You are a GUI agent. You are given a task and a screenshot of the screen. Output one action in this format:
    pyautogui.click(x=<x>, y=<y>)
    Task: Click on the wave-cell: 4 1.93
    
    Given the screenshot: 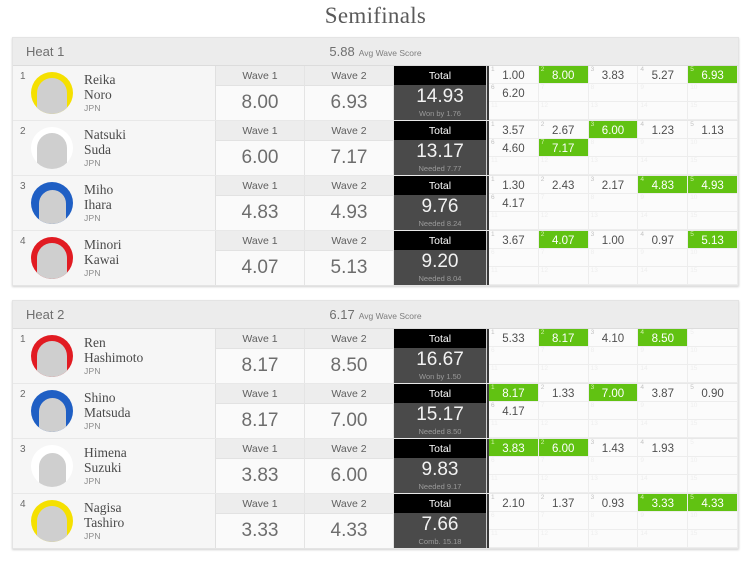 What is the action you would take?
    pyautogui.click(x=663, y=448)
    